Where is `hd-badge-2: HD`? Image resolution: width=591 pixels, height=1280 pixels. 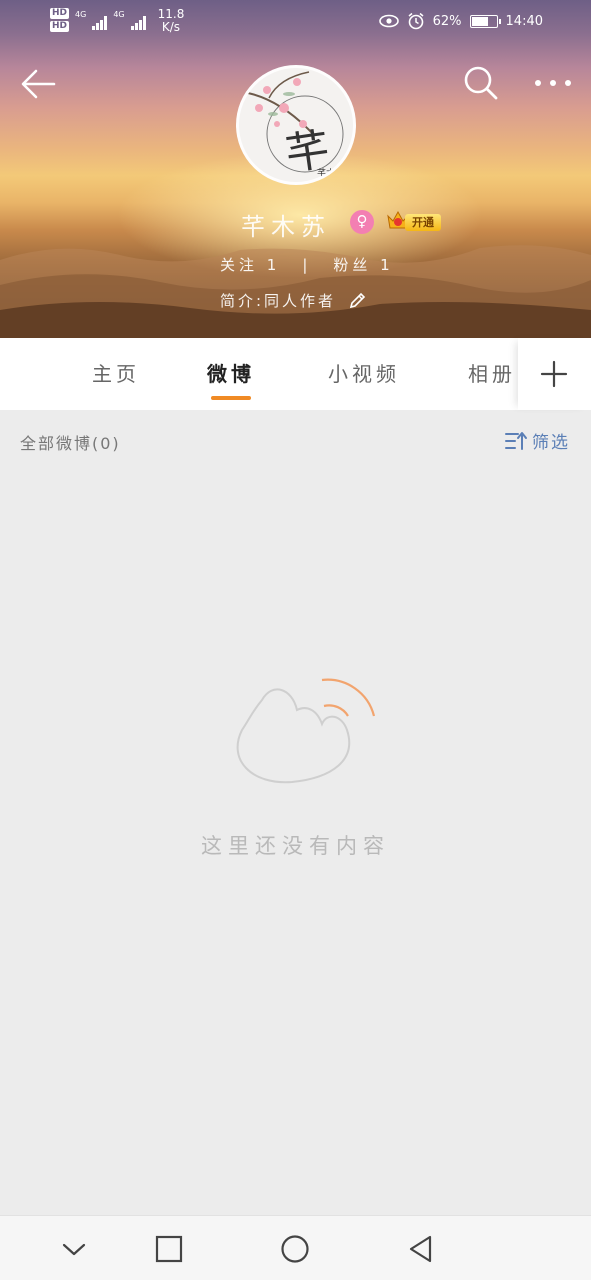
hd-badge-2: HD is located at coordinates (60, 26).